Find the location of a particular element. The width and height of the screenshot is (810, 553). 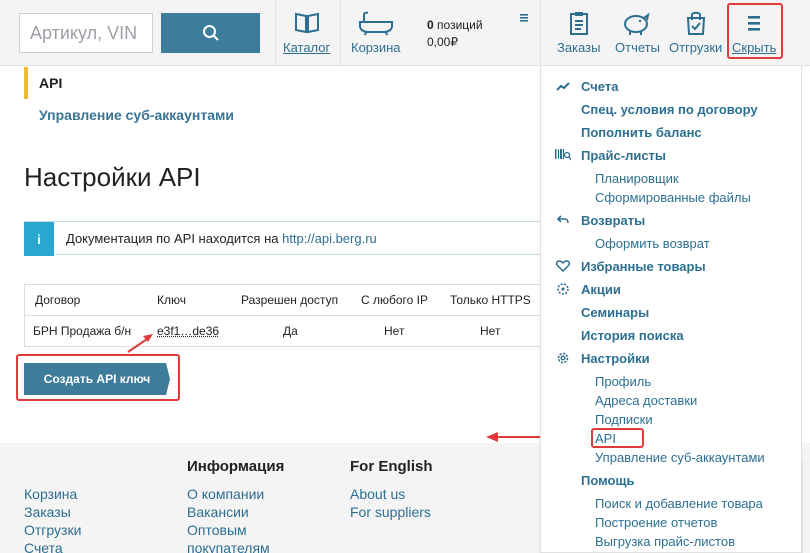

menu-help: Помощь is located at coordinates (607, 480).